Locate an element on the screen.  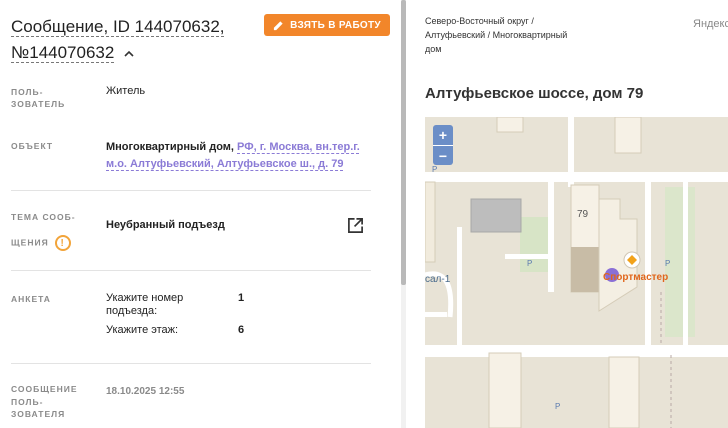
breadcrumb-line: дом is located at coordinates (433, 49).